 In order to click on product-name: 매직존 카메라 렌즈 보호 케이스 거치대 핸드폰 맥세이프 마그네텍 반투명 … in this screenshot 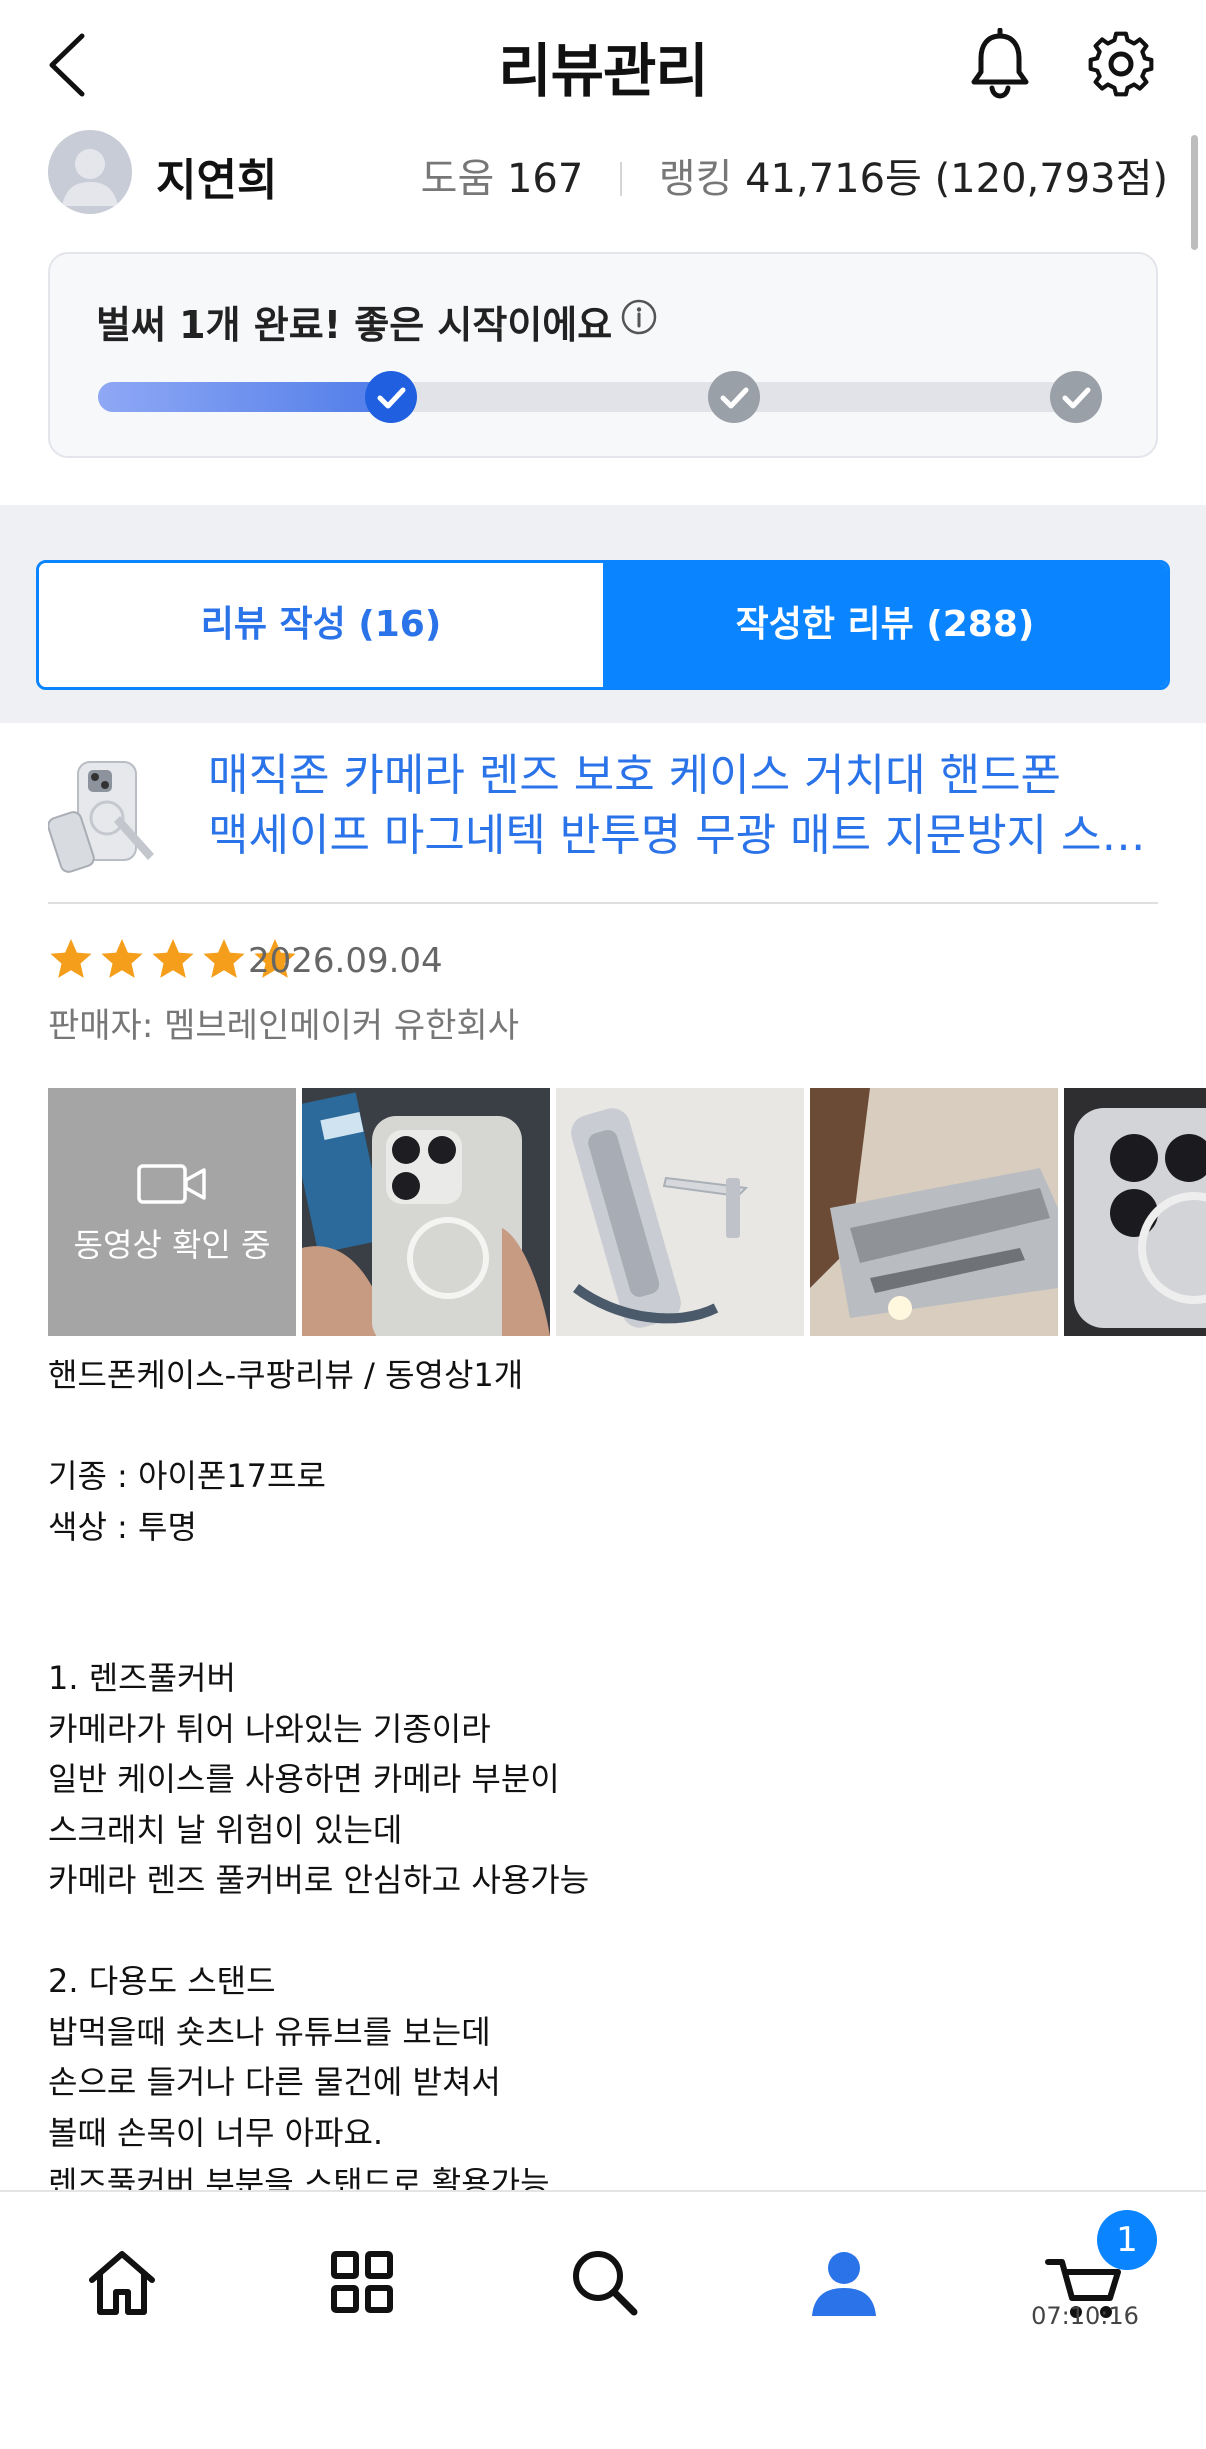, I will do `click(688, 806)`.